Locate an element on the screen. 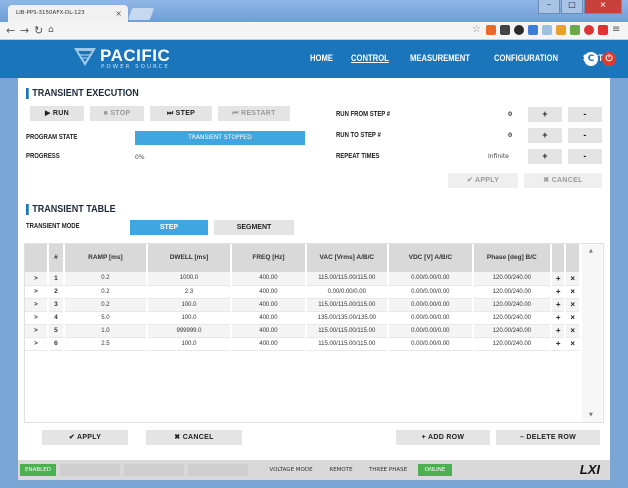 This screenshot has height=488, width=628. restart-button: ⏮ RESTART is located at coordinates (254, 113).